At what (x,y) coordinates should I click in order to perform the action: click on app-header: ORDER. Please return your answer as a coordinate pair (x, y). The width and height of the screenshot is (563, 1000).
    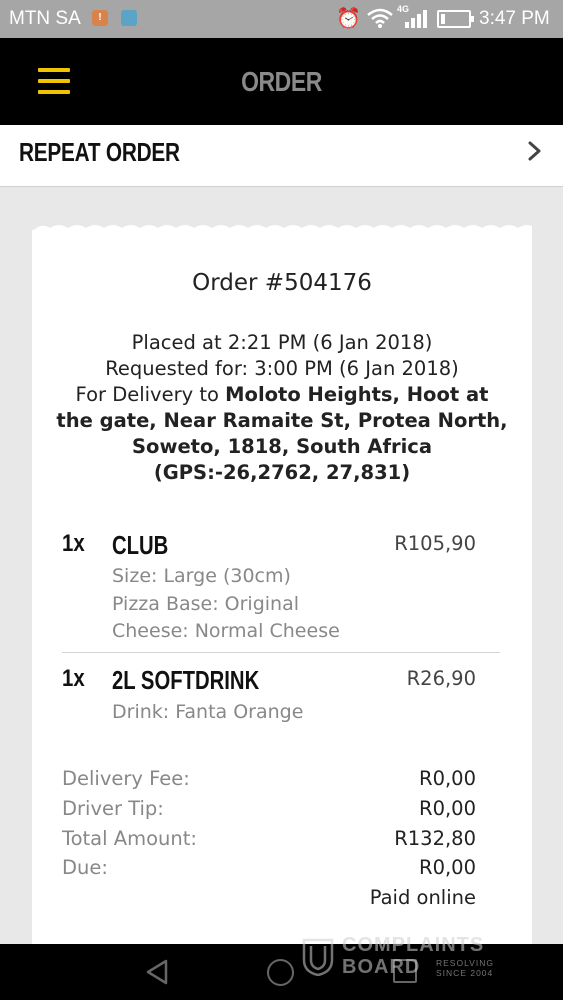
    Looking at the image, I should click on (281, 81).